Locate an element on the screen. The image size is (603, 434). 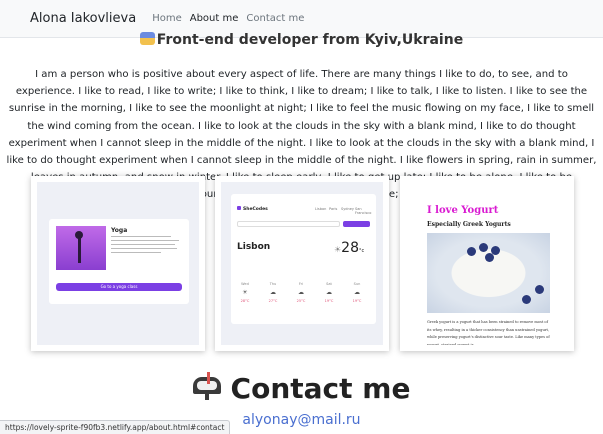
forecast-day: Thu ☁ 27°C is located at coordinates (273, 292).